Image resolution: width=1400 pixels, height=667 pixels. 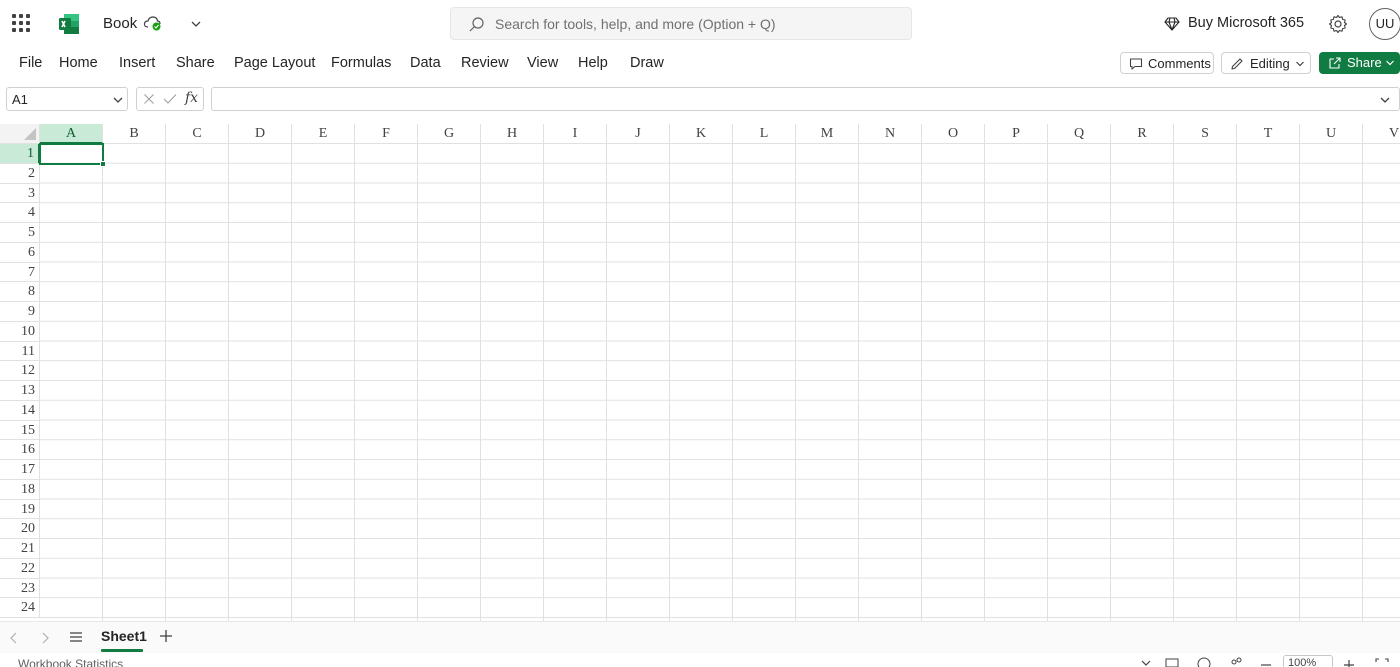 What do you see at coordinates (1381, 134) in the screenshot?
I see `column-header-v: V` at bounding box center [1381, 134].